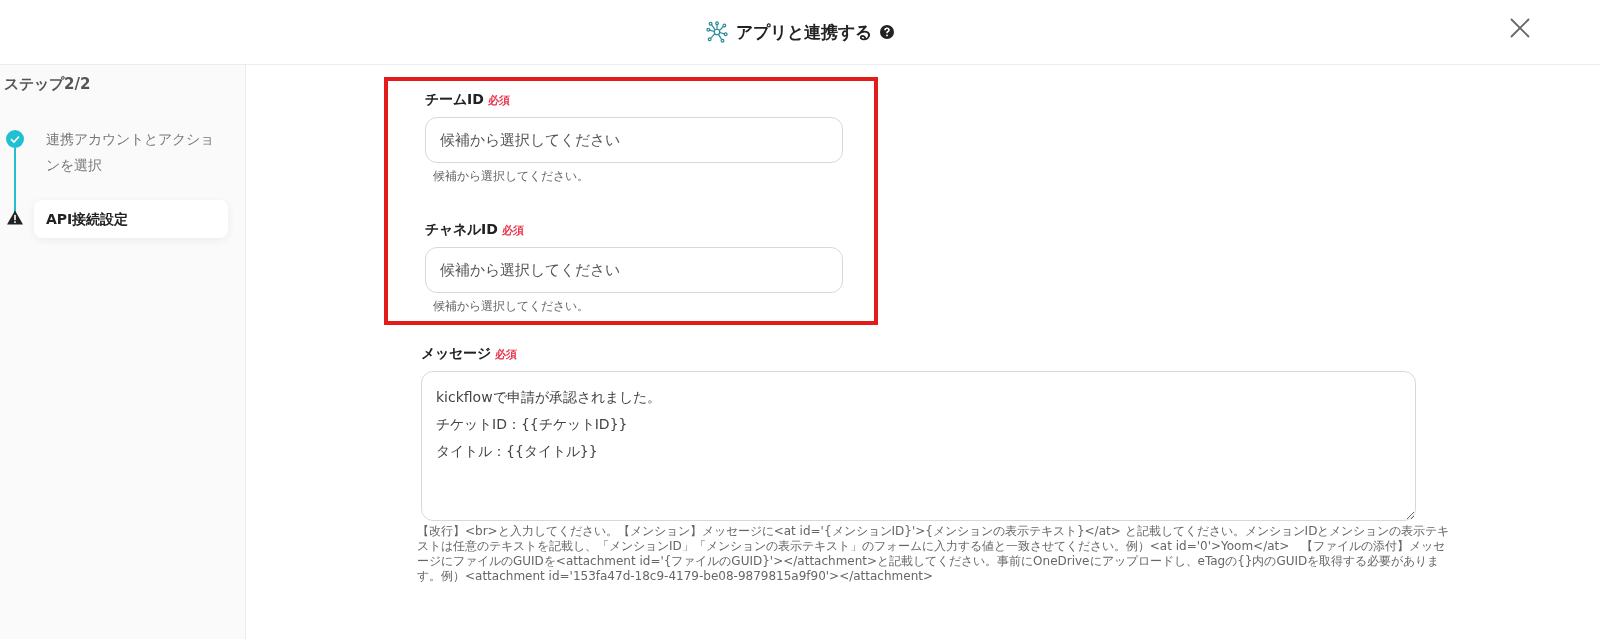 This screenshot has width=1600, height=639. Describe the element at coordinates (918, 446) in the screenshot. I see `message-field: kickflowで申請が承認されました。 チケットID：{{チケットID}} タイトル：{{タイトル}}` at that location.